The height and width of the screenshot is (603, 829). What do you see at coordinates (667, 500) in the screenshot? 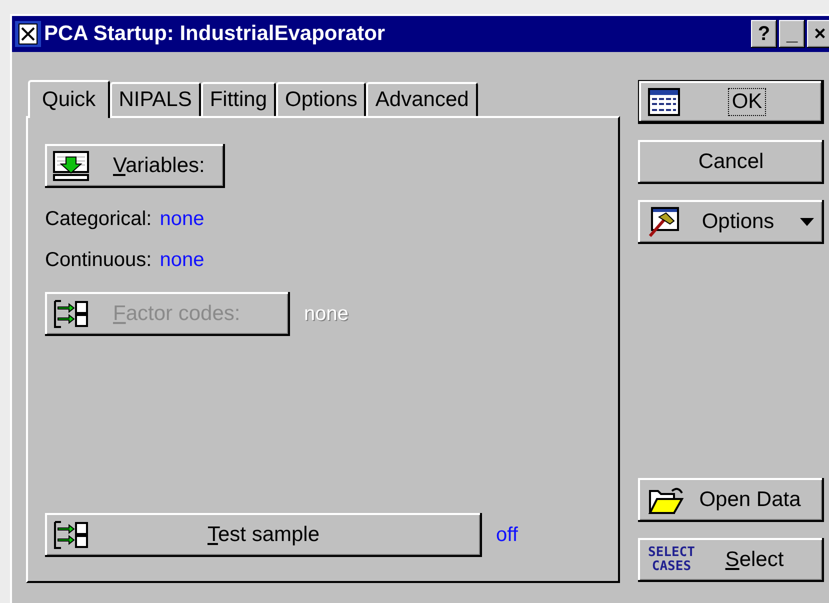
I see `folder-icon` at bounding box center [667, 500].